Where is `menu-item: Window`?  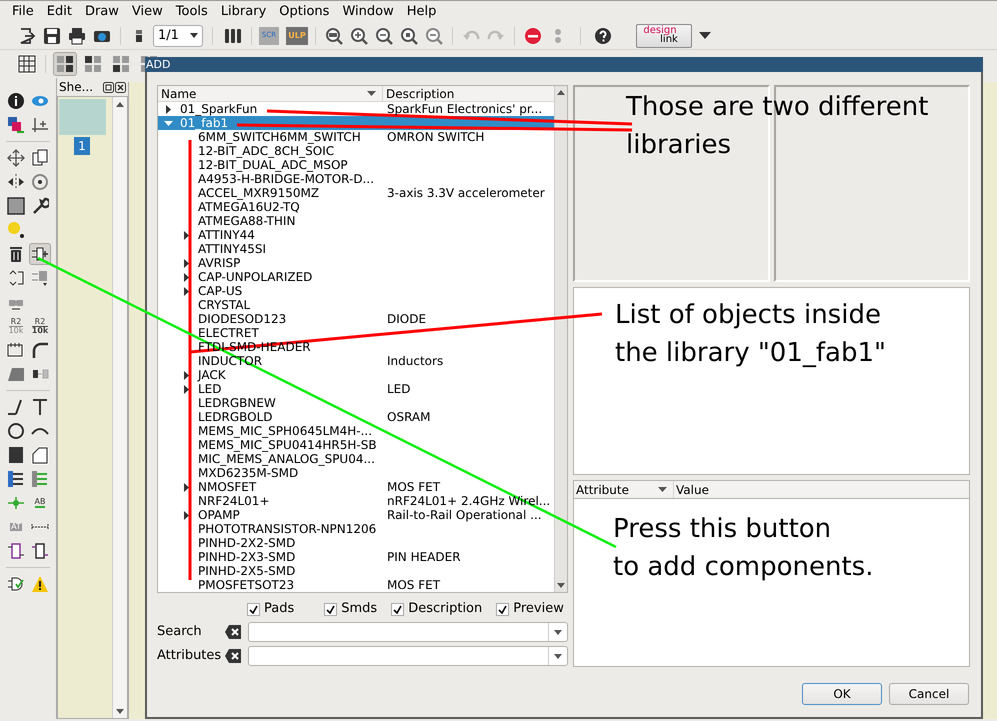 menu-item: Window is located at coordinates (368, 12).